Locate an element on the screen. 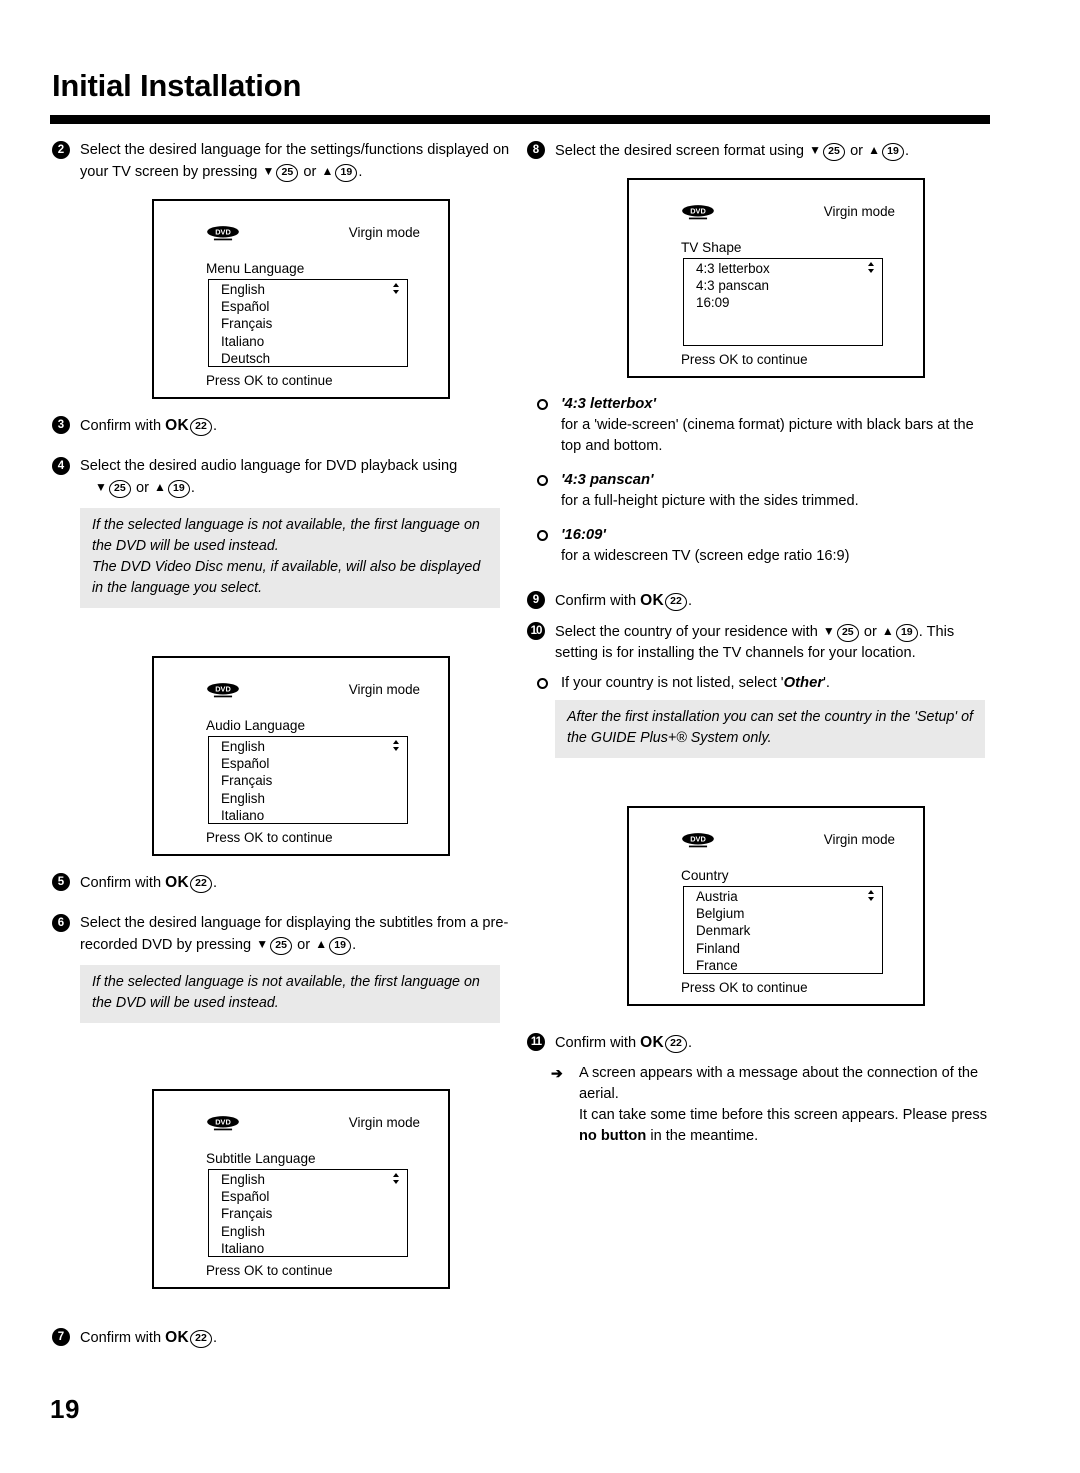 The width and height of the screenshot is (1080, 1473). list-item: Belgium is located at coordinates (783, 913).